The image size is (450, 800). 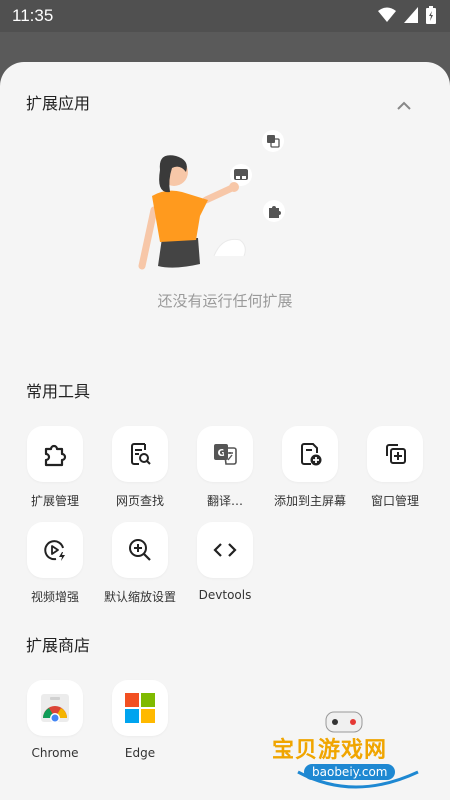 What do you see at coordinates (54, 501) in the screenshot?
I see `tool-label: 扩展管理` at bounding box center [54, 501].